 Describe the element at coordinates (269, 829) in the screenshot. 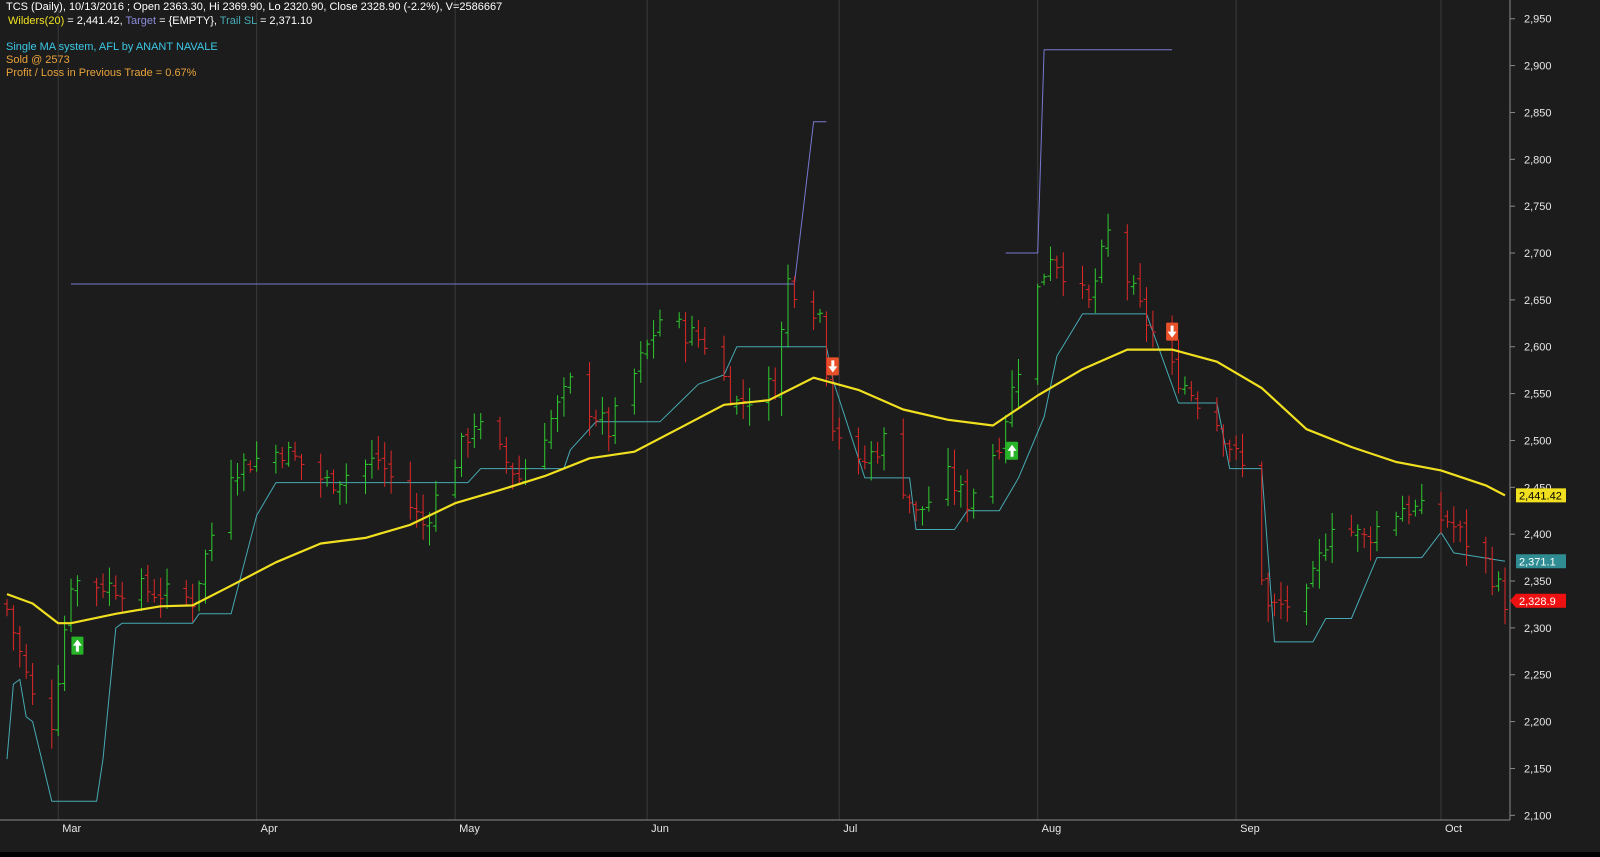

I see `x-tick-label-apr: Apr` at that location.